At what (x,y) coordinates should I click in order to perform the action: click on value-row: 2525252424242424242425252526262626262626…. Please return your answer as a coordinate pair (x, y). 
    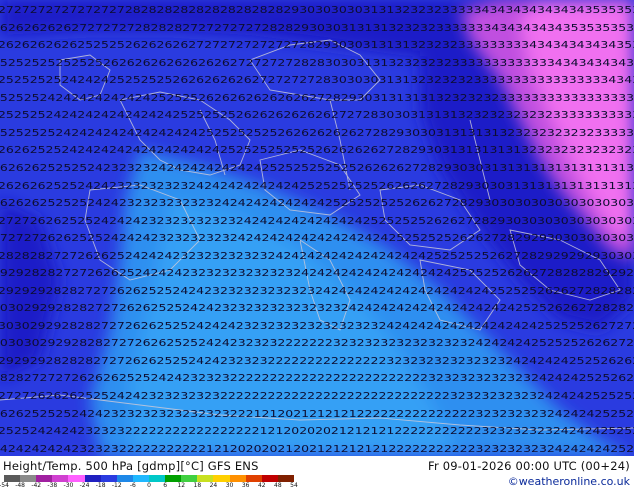
    Looking at the image, I should click on (317, 98).